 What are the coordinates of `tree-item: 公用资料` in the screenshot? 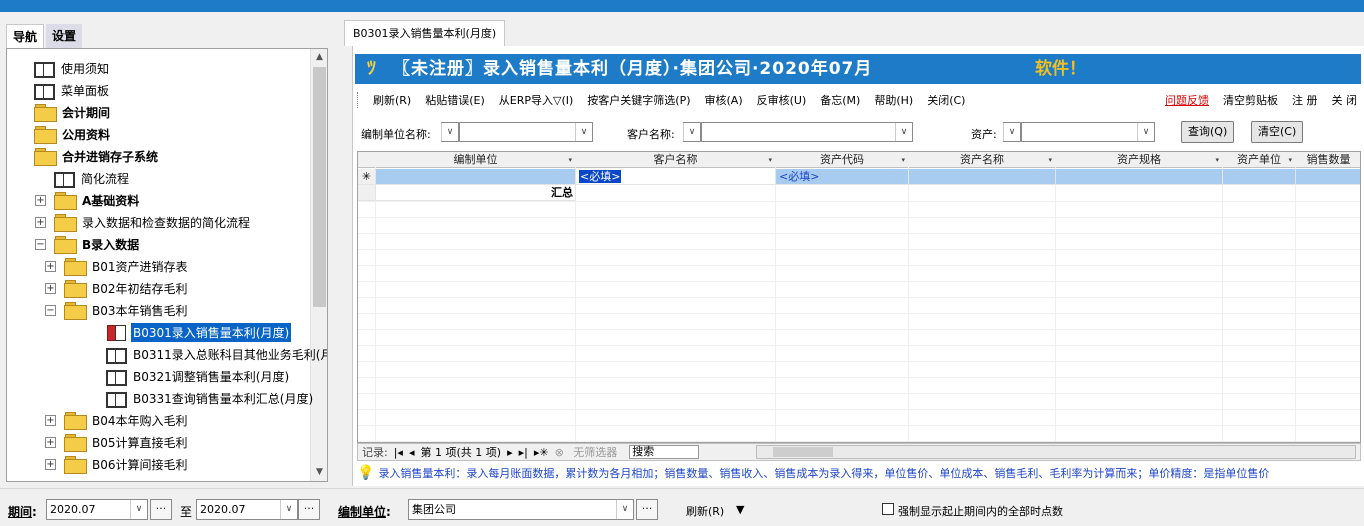 It's located at (73, 134).